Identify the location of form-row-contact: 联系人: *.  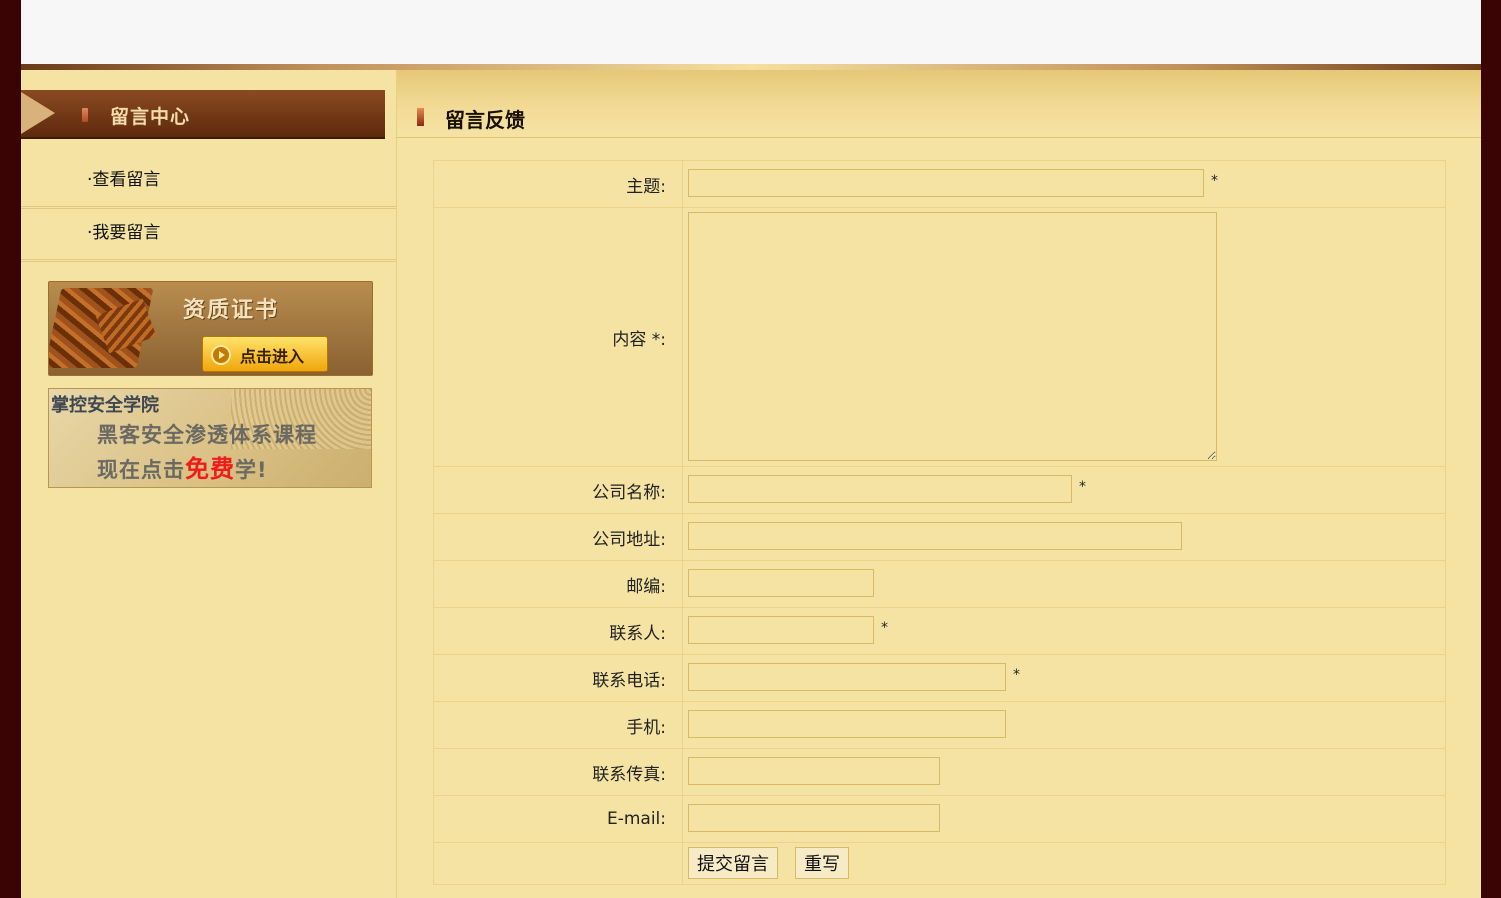
(939, 631).